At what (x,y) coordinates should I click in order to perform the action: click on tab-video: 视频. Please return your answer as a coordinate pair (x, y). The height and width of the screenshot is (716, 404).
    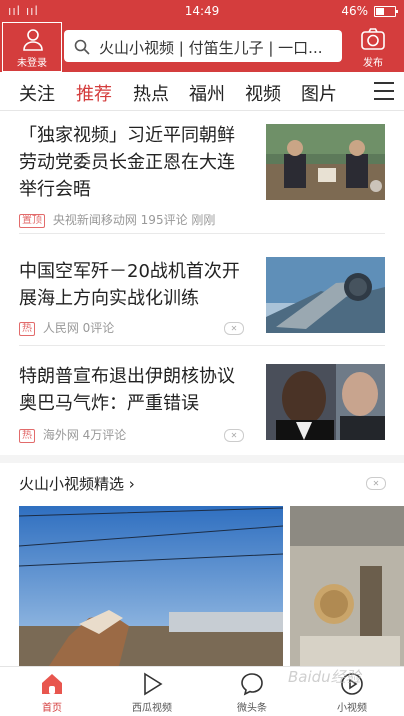
    Looking at the image, I should click on (263, 93).